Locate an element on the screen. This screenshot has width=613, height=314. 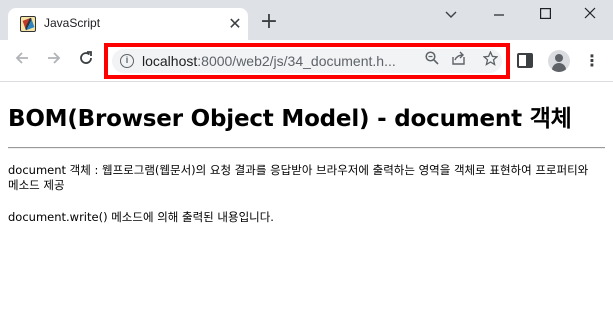
back-arrow-icon is located at coordinates (22, 61).